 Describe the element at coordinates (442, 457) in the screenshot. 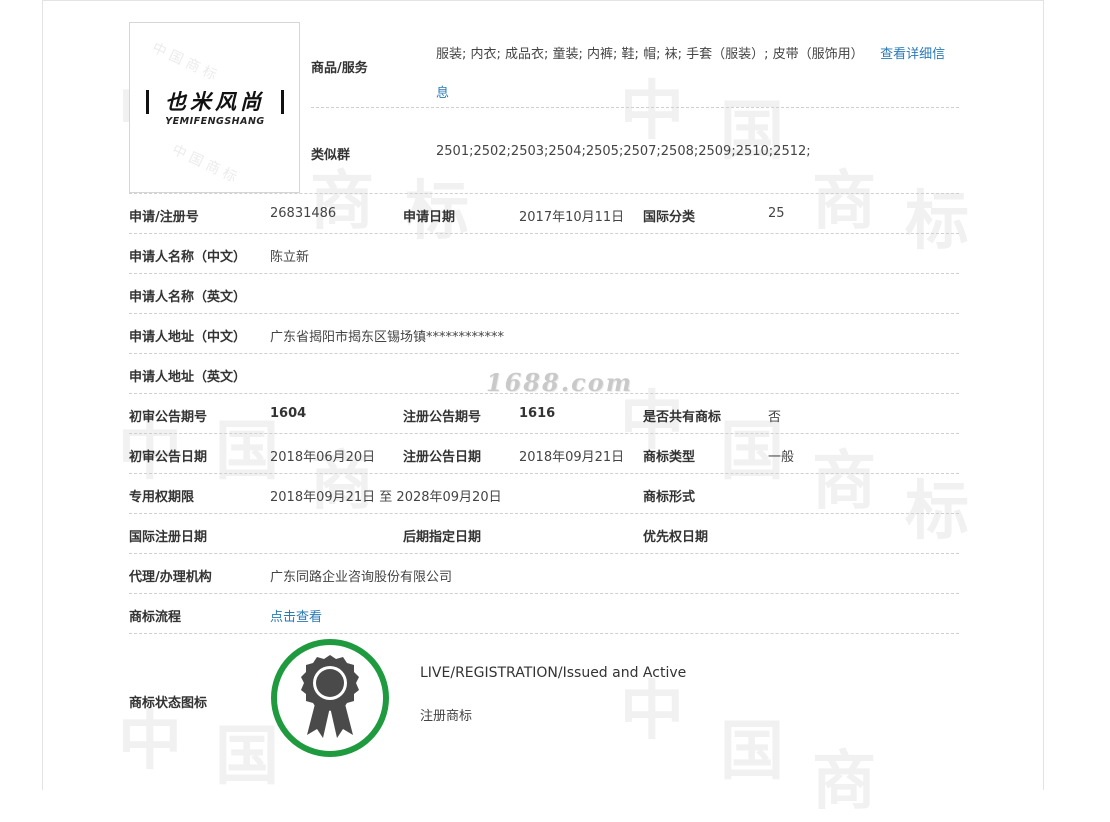

I see `reg-date-label: 注册公告日期` at that location.